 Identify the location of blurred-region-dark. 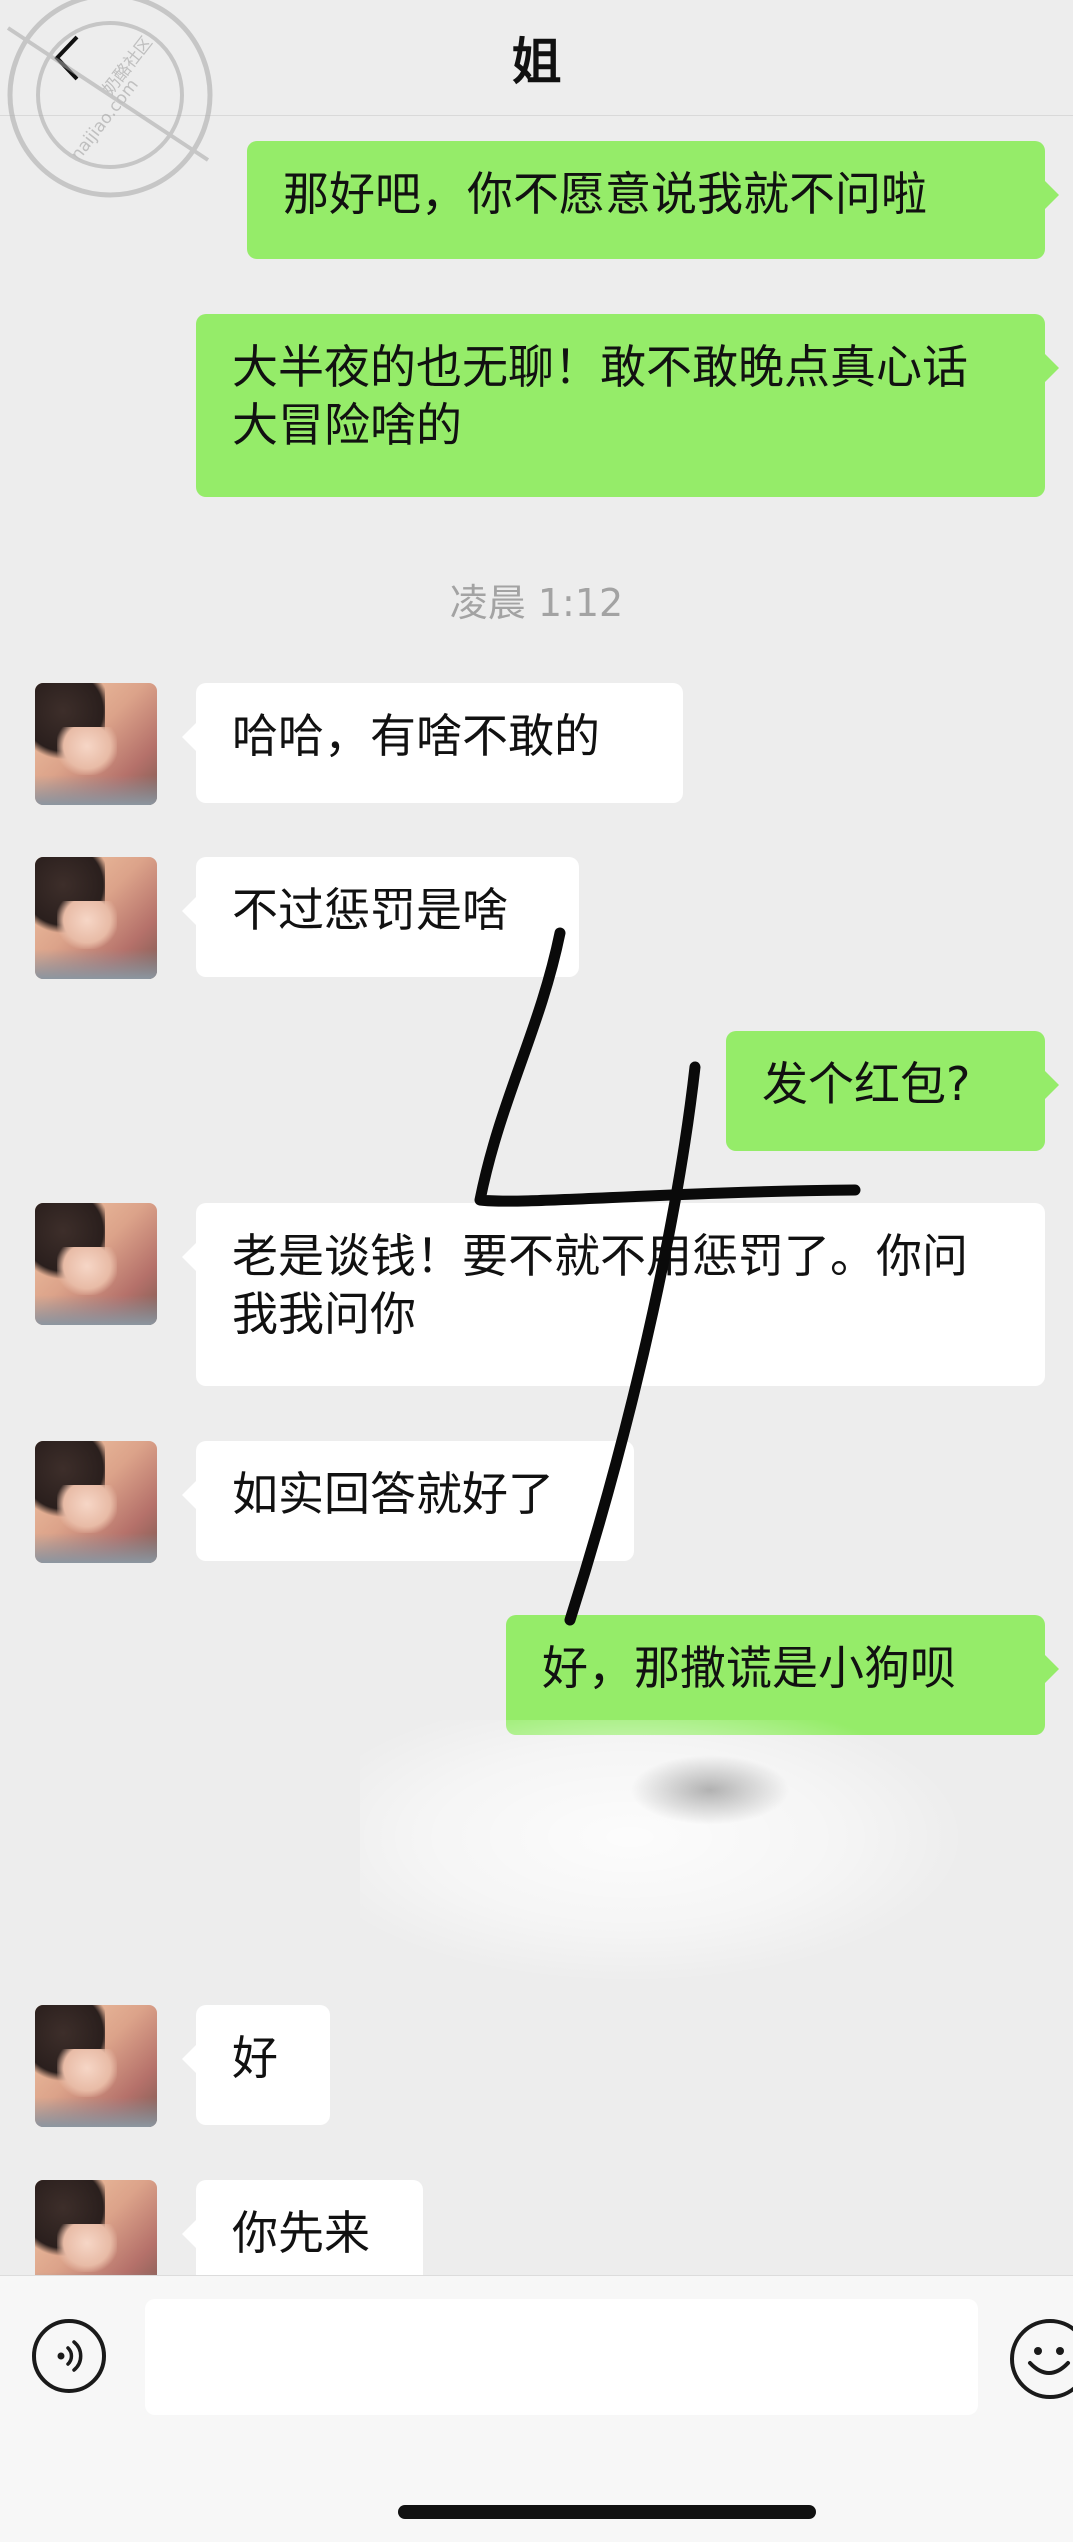
(710, 1790).